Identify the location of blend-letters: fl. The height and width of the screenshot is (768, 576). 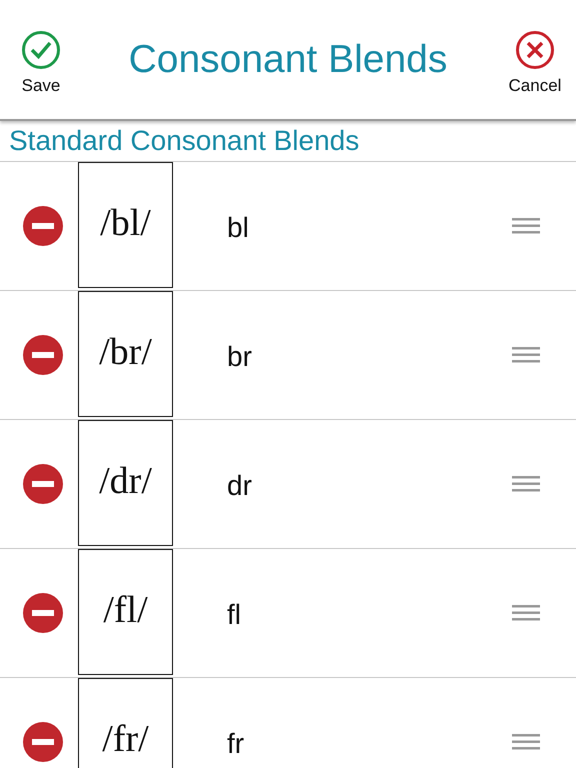
(234, 614).